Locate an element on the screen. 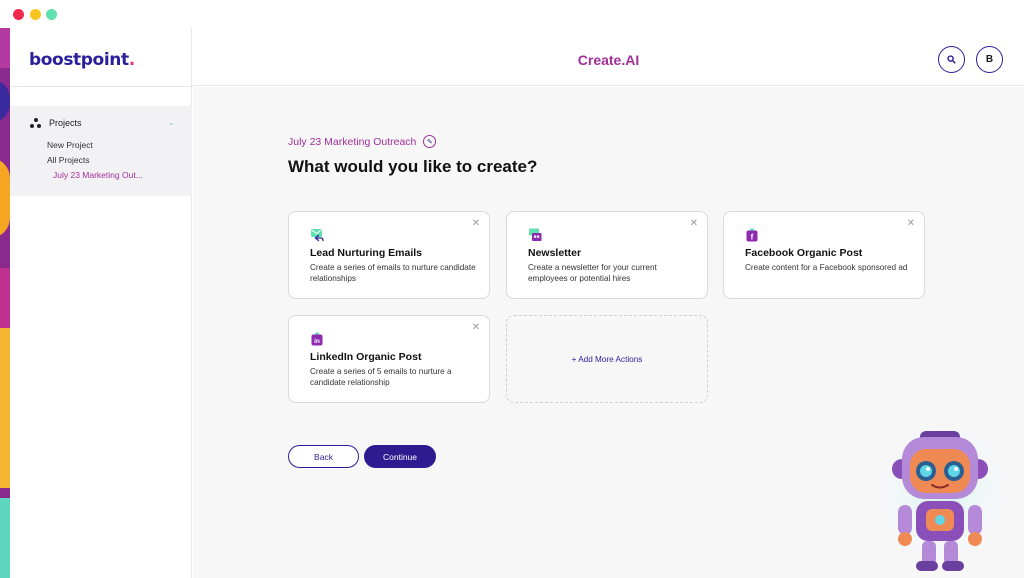  email-reply-icon is located at coordinates (317, 235).